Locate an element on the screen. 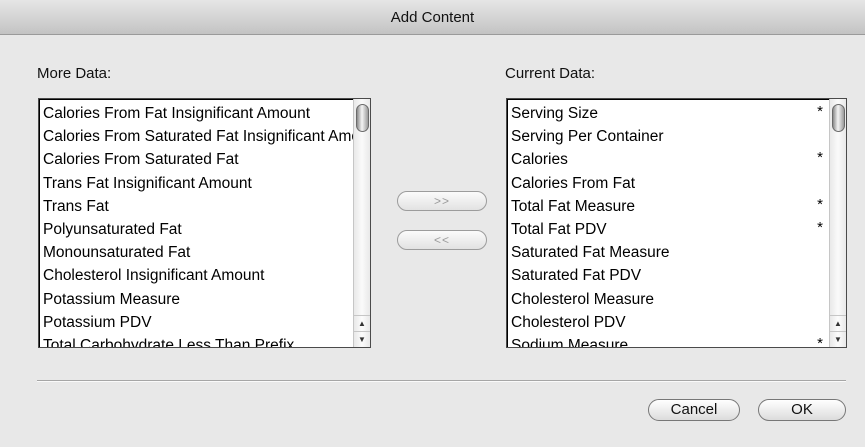 The width and height of the screenshot is (865, 447). more-data-label: More Data: is located at coordinates (74, 73).